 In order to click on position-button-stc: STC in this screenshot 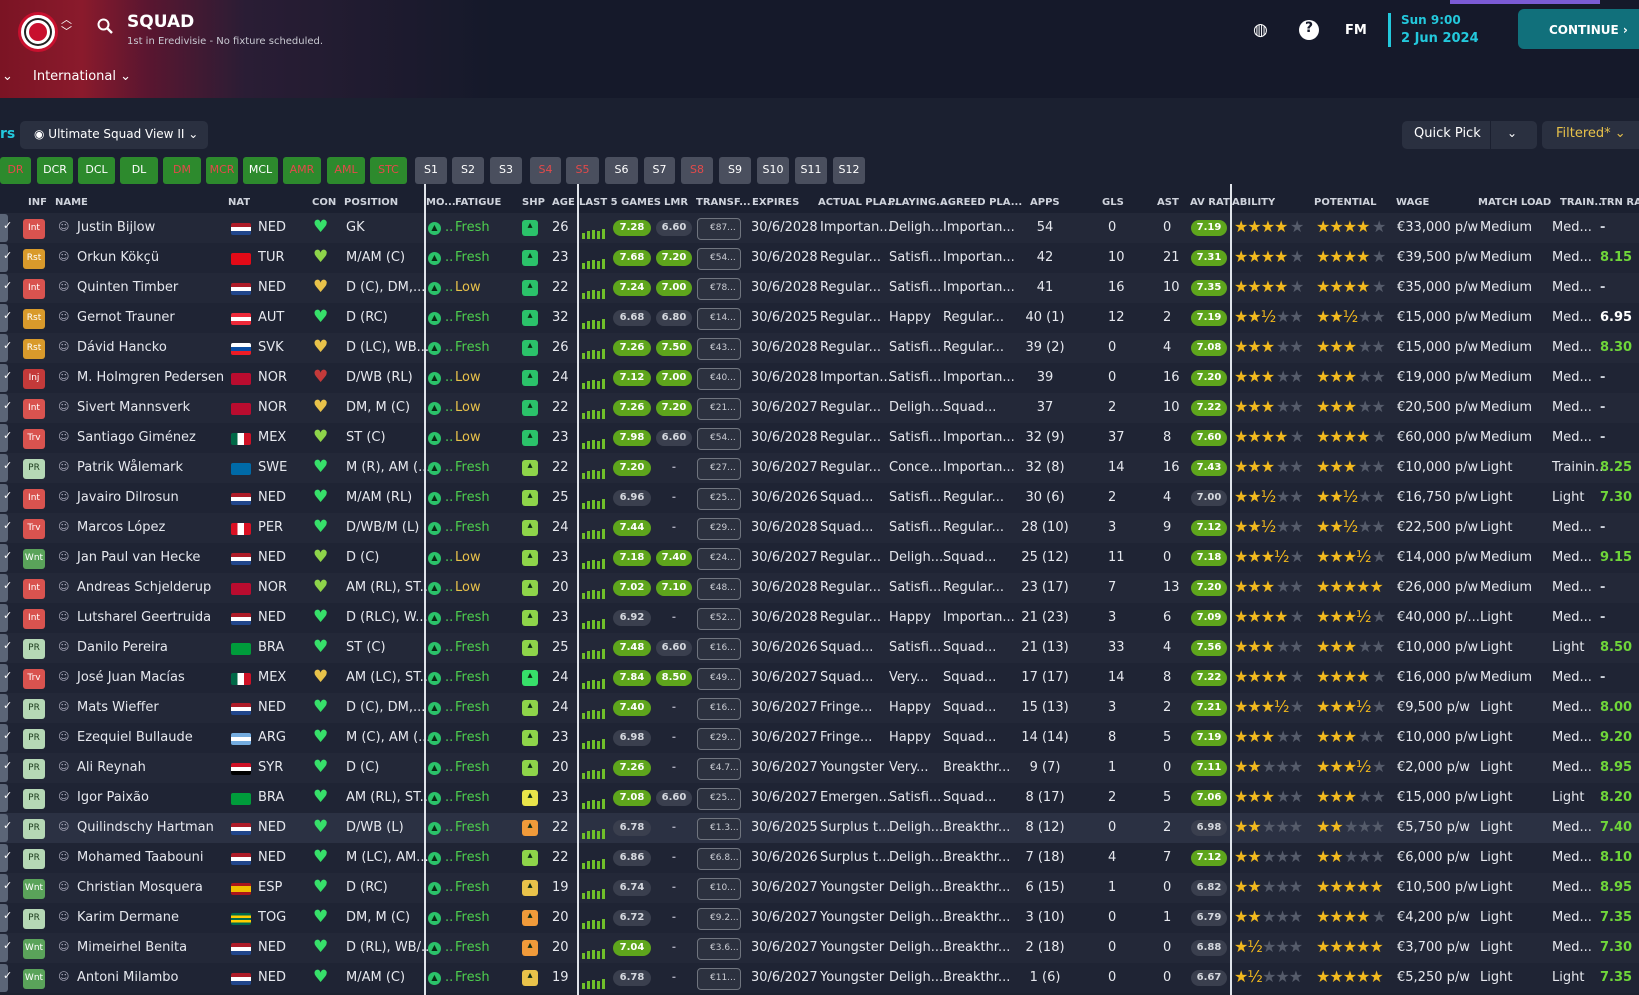, I will do `click(388, 170)`.